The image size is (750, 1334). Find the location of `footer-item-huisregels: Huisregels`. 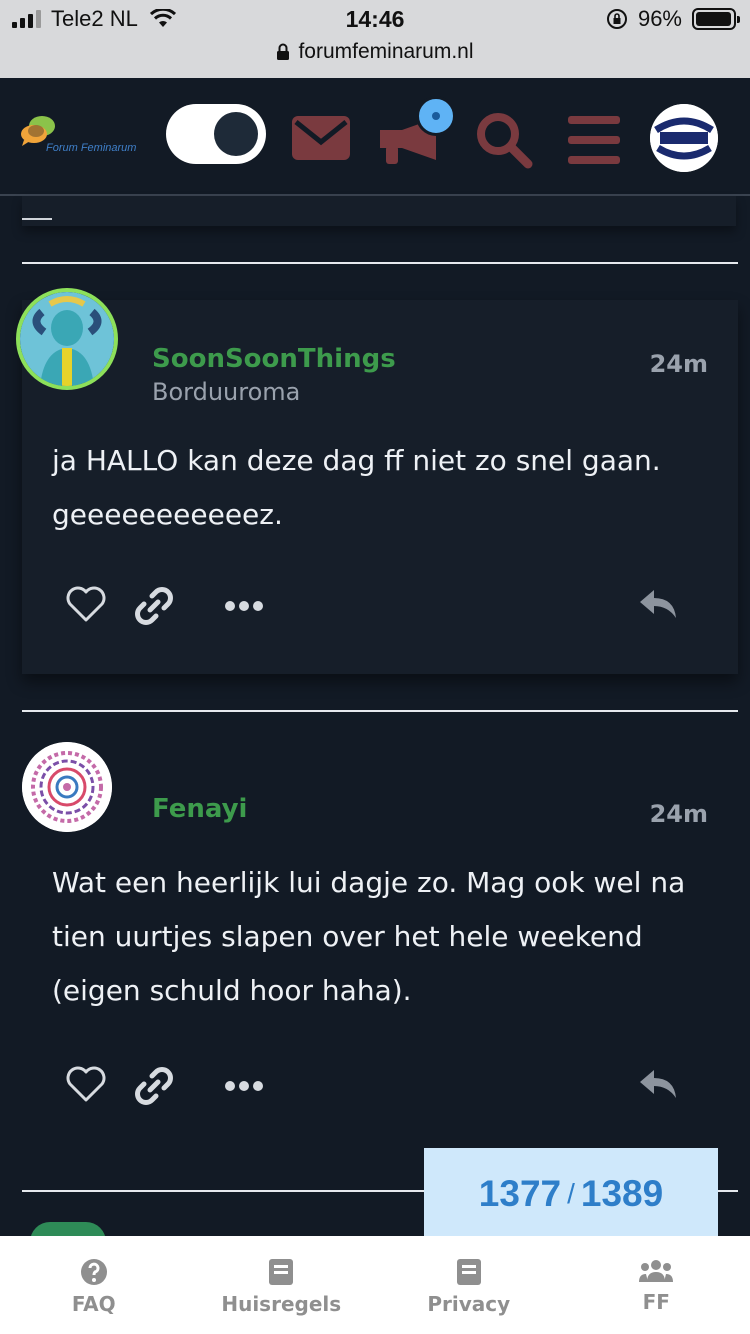

footer-item-huisregels: Huisregels is located at coordinates (282, 1285).